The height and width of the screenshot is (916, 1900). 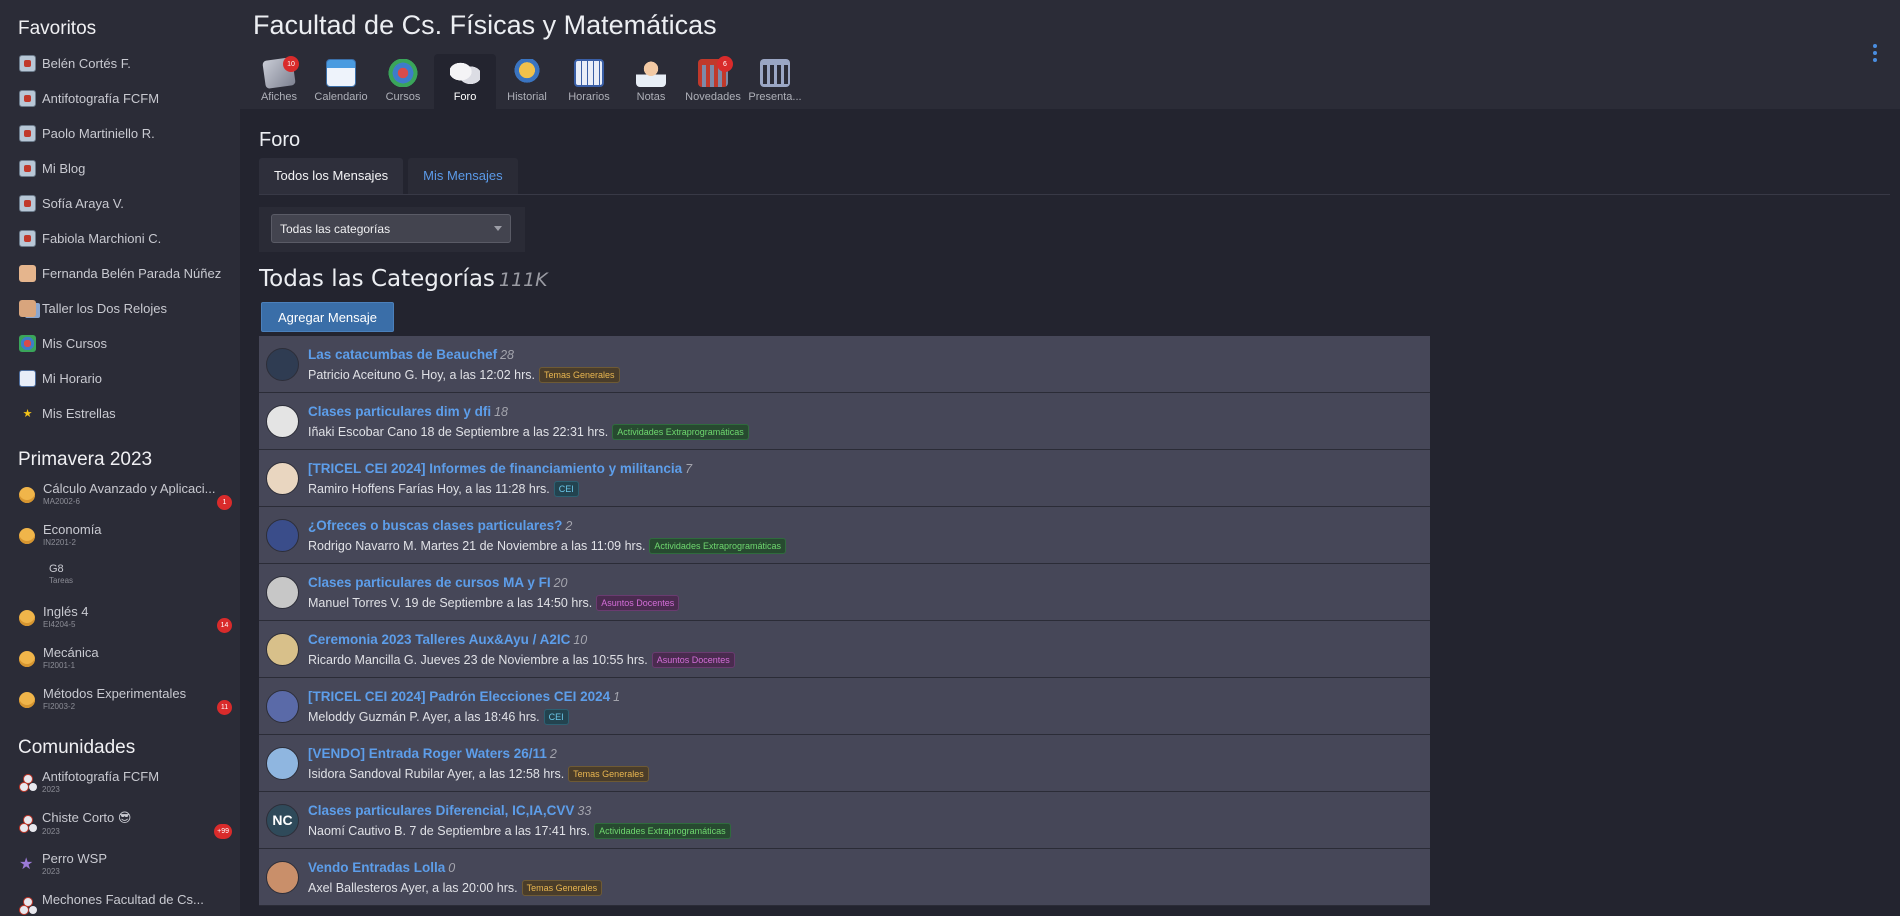 What do you see at coordinates (120, 497) in the screenshot?
I see `course-item: Cálculo Avanzado y Aplicaci... MA2002-6 1` at bounding box center [120, 497].